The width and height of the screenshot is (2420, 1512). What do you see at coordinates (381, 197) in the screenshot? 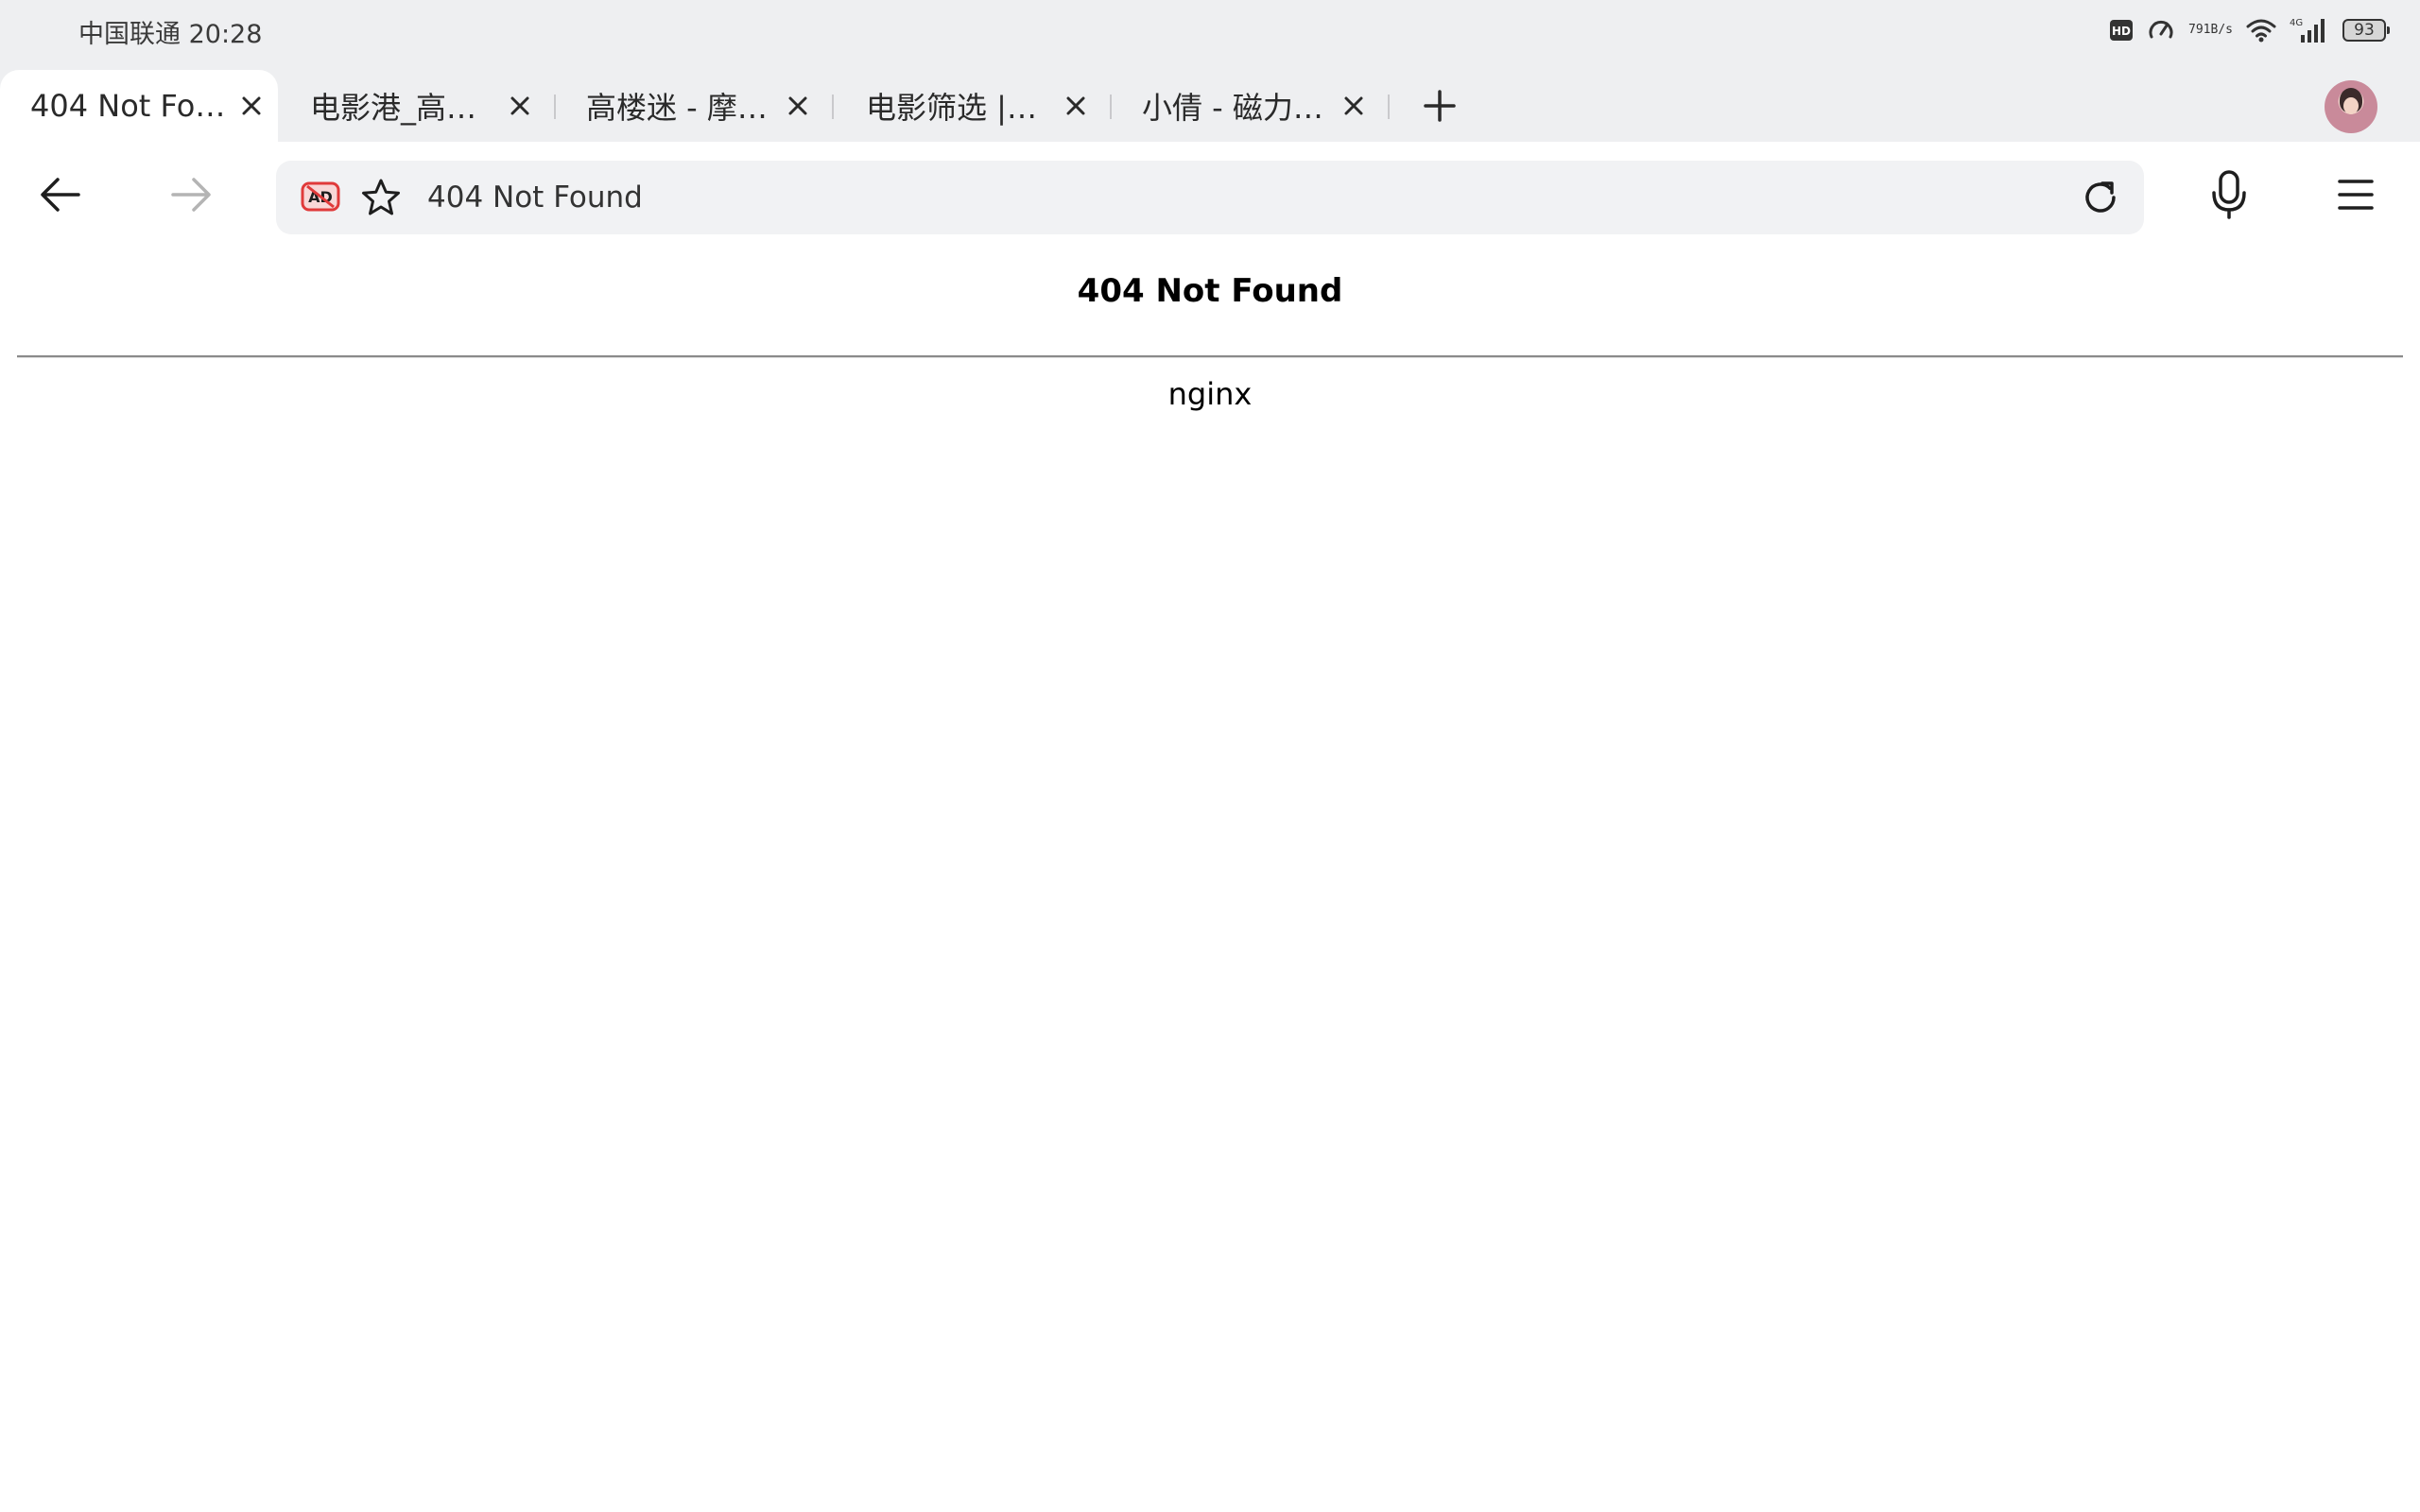
I see `bookmark-star-icon` at bounding box center [381, 197].